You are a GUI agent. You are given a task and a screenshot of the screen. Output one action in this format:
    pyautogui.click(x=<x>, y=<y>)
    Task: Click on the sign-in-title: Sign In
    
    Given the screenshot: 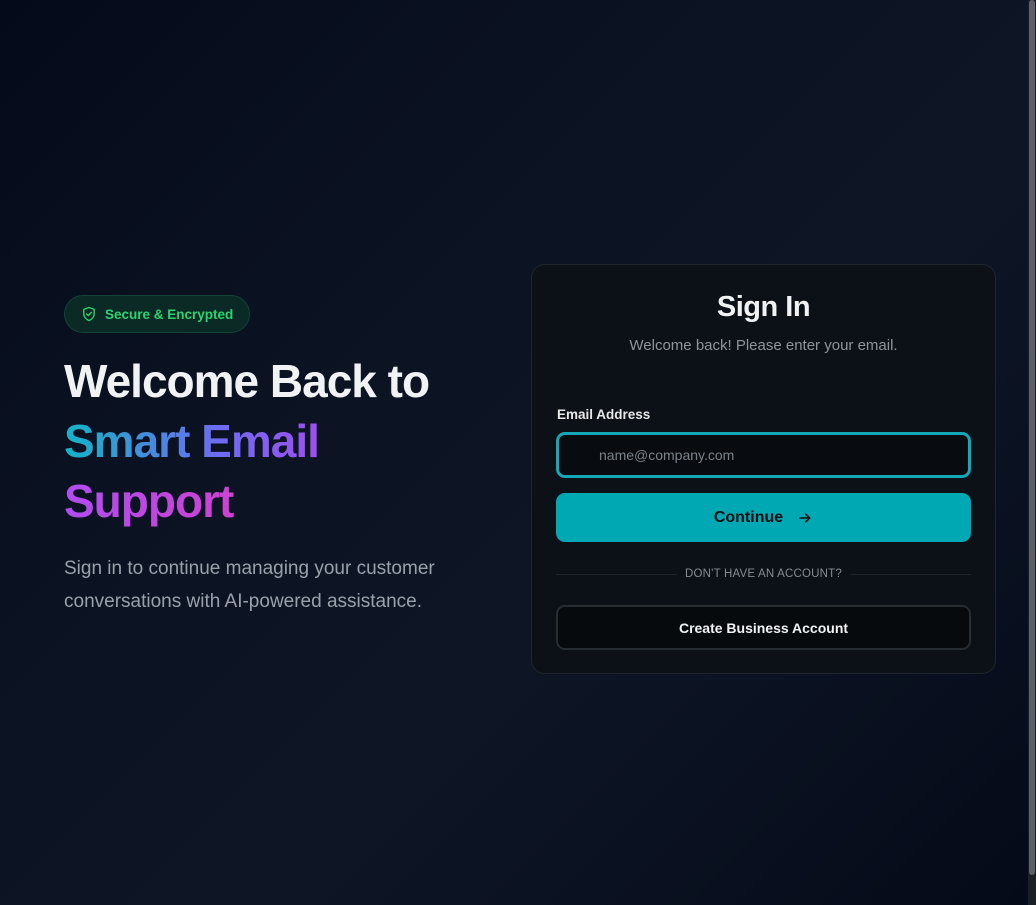 What is the action you would take?
    pyautogui.click(x=763, y=307)
    